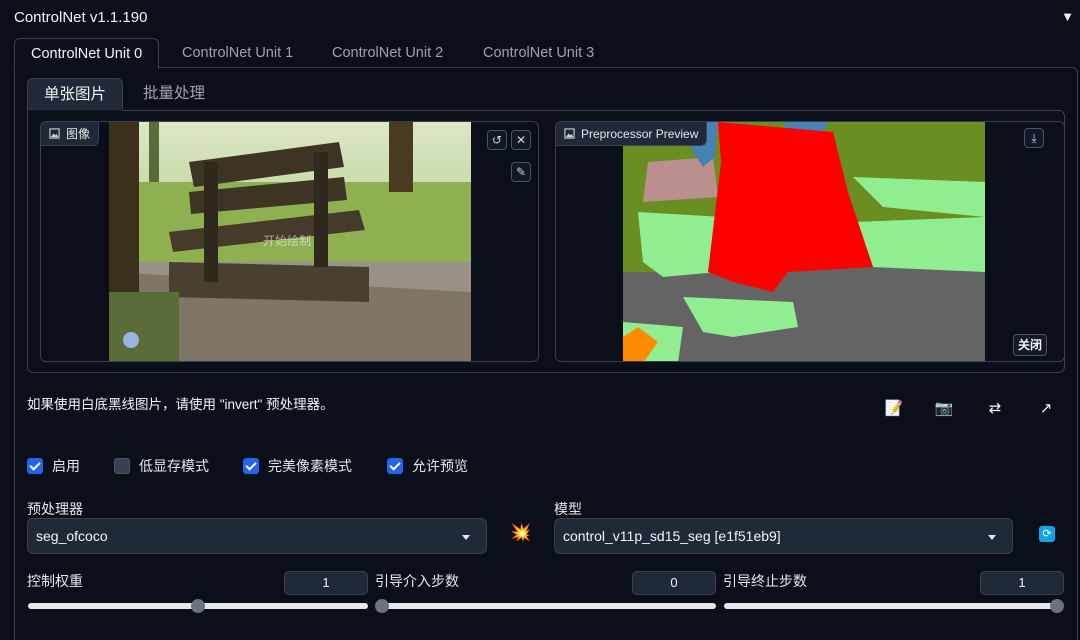 The height and width of the screenshot is (640, 1080). Describe the element at coordinates (81, 17) in the screenshot. I see `panel-title: ControlNet v1.1.190` at that location.